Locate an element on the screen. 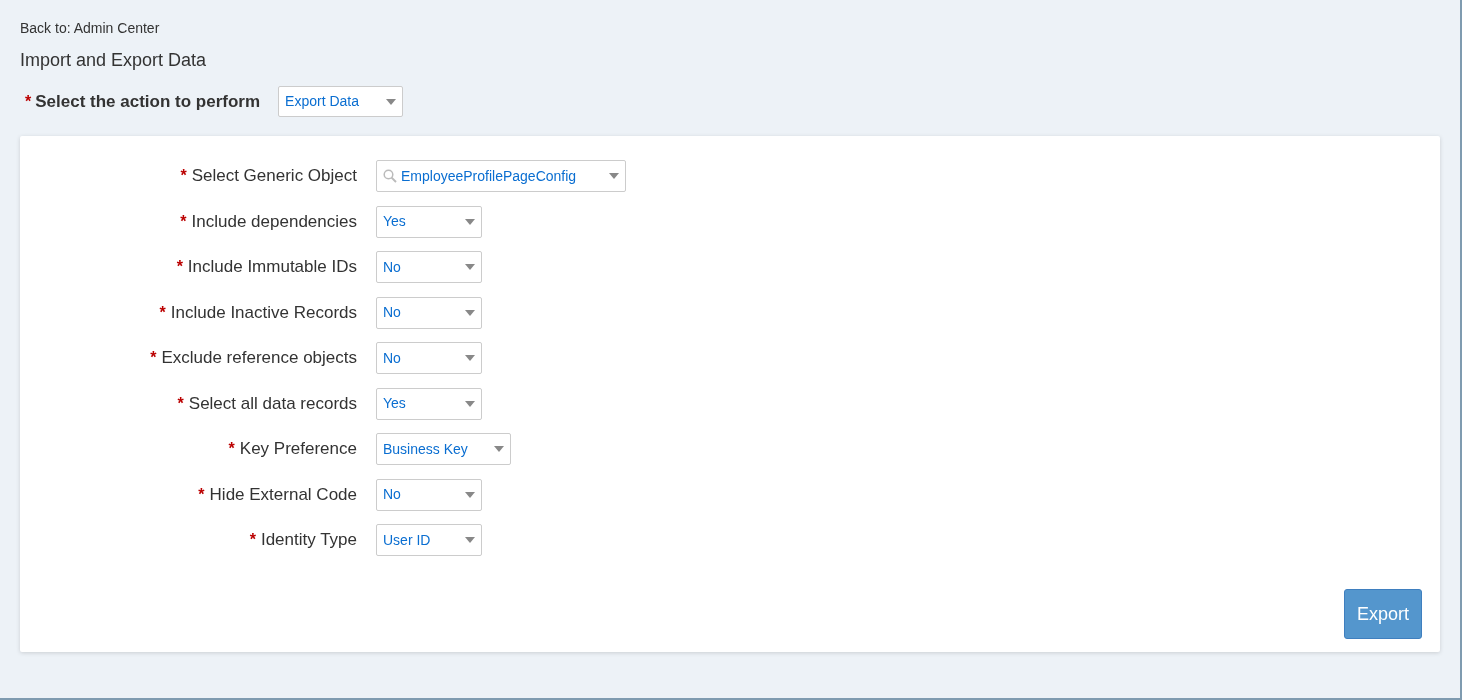 The height and width of the screenshot is (700, 1462). field-label: Select all data records is located at coordinates (272, 403).